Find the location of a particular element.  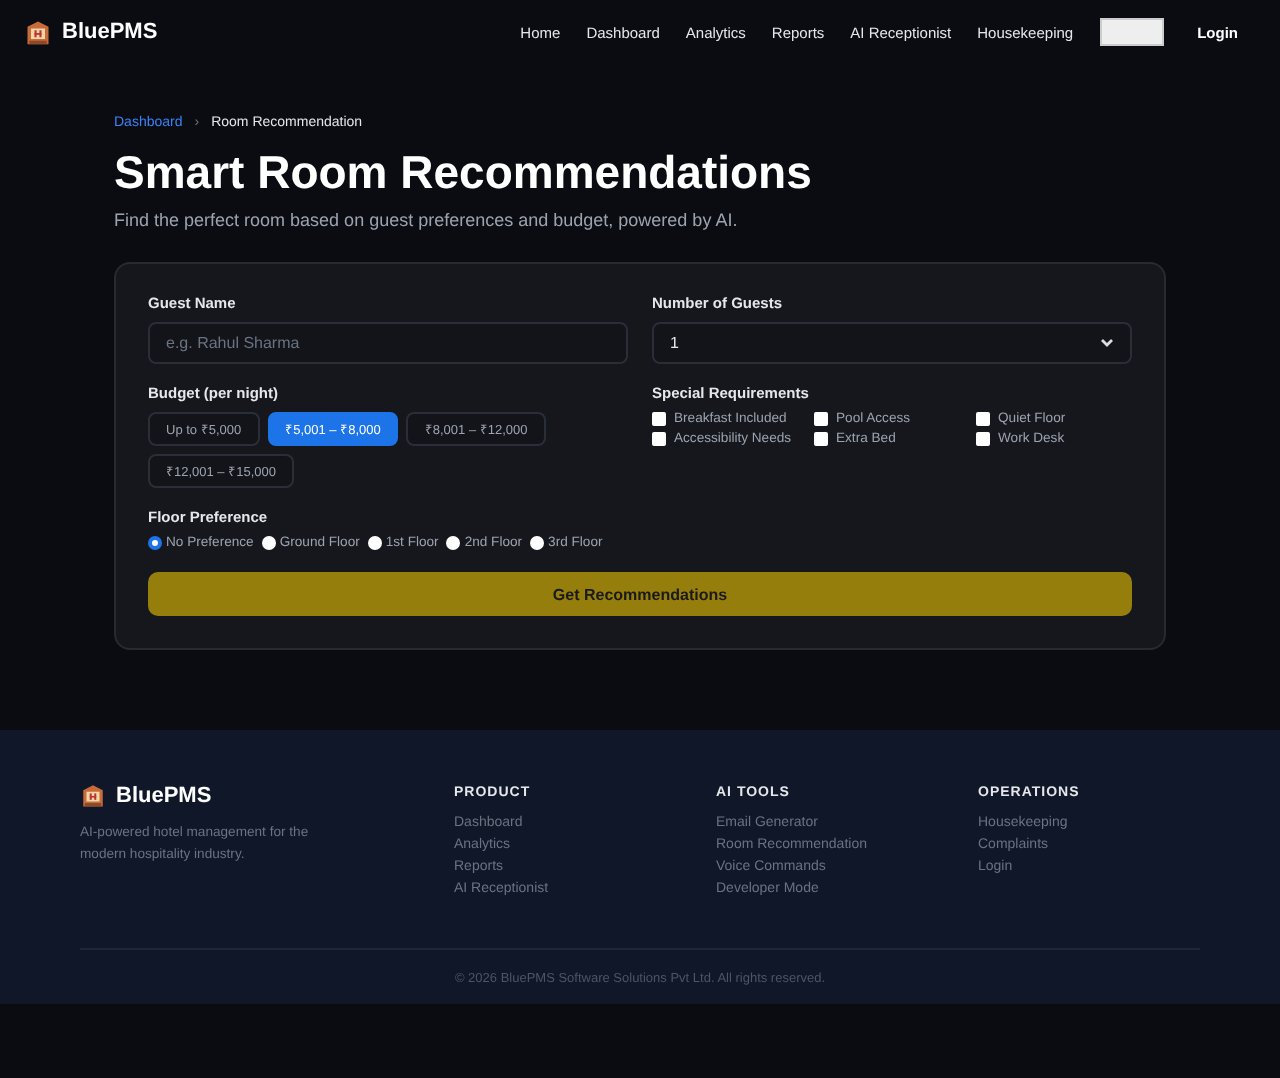

guests-select: 1 is located at coordinates (892, 343).